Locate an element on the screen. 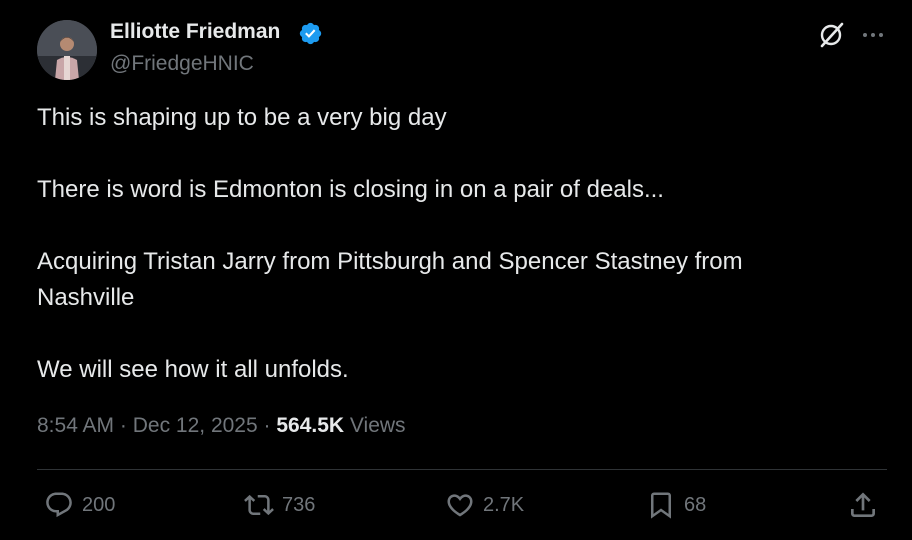 The image size is (912, 540). reply-count: 200 is located at coordinates (99, 504).